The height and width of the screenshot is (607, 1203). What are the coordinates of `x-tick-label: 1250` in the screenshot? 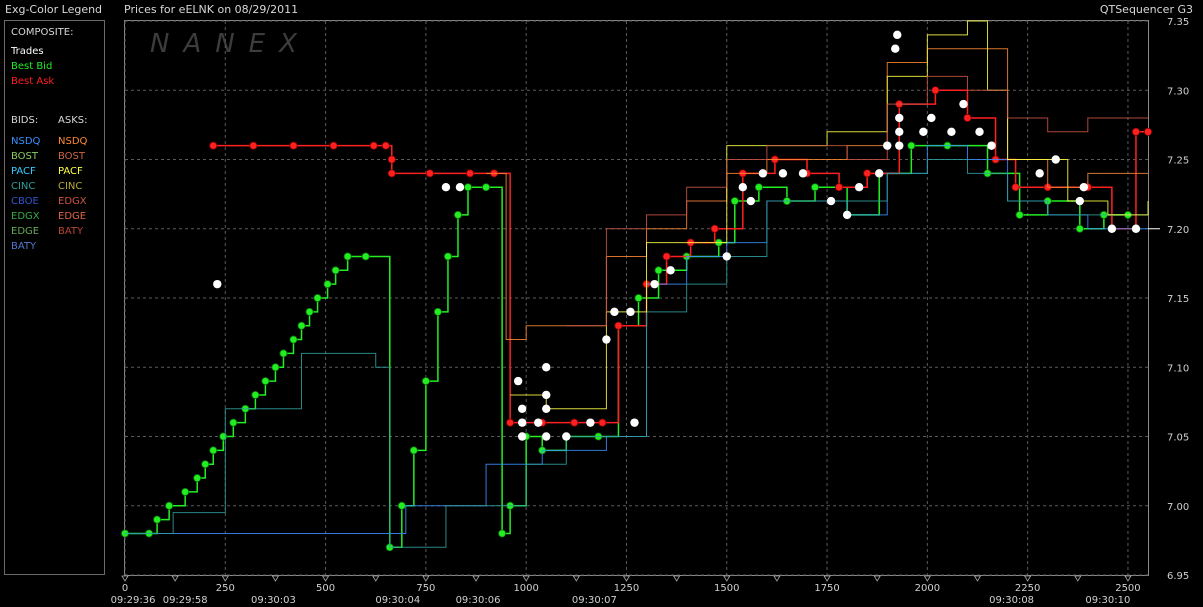 It's located at (626, 588).